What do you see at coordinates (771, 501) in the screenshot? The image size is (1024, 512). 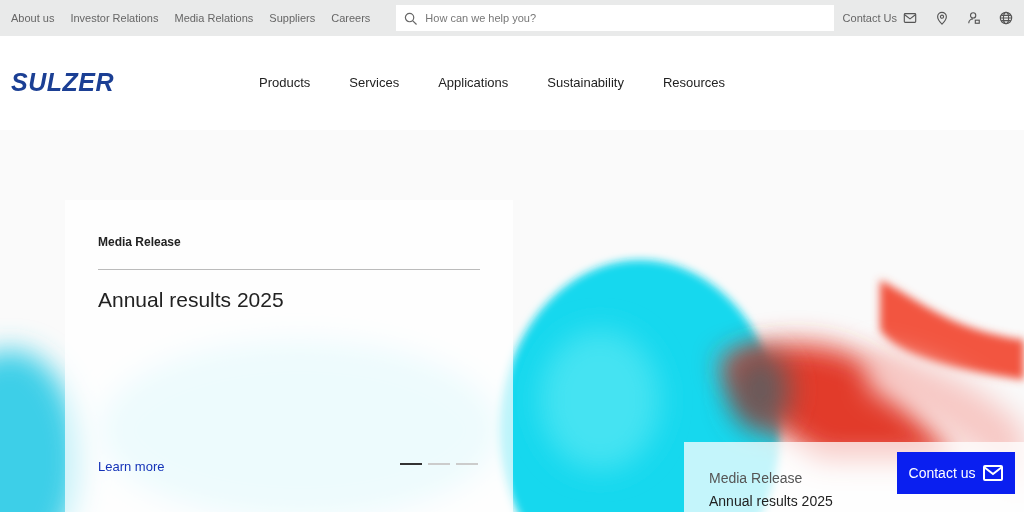 I see `teaser-title: Annual results 2025` at bounding box center [771, 501].